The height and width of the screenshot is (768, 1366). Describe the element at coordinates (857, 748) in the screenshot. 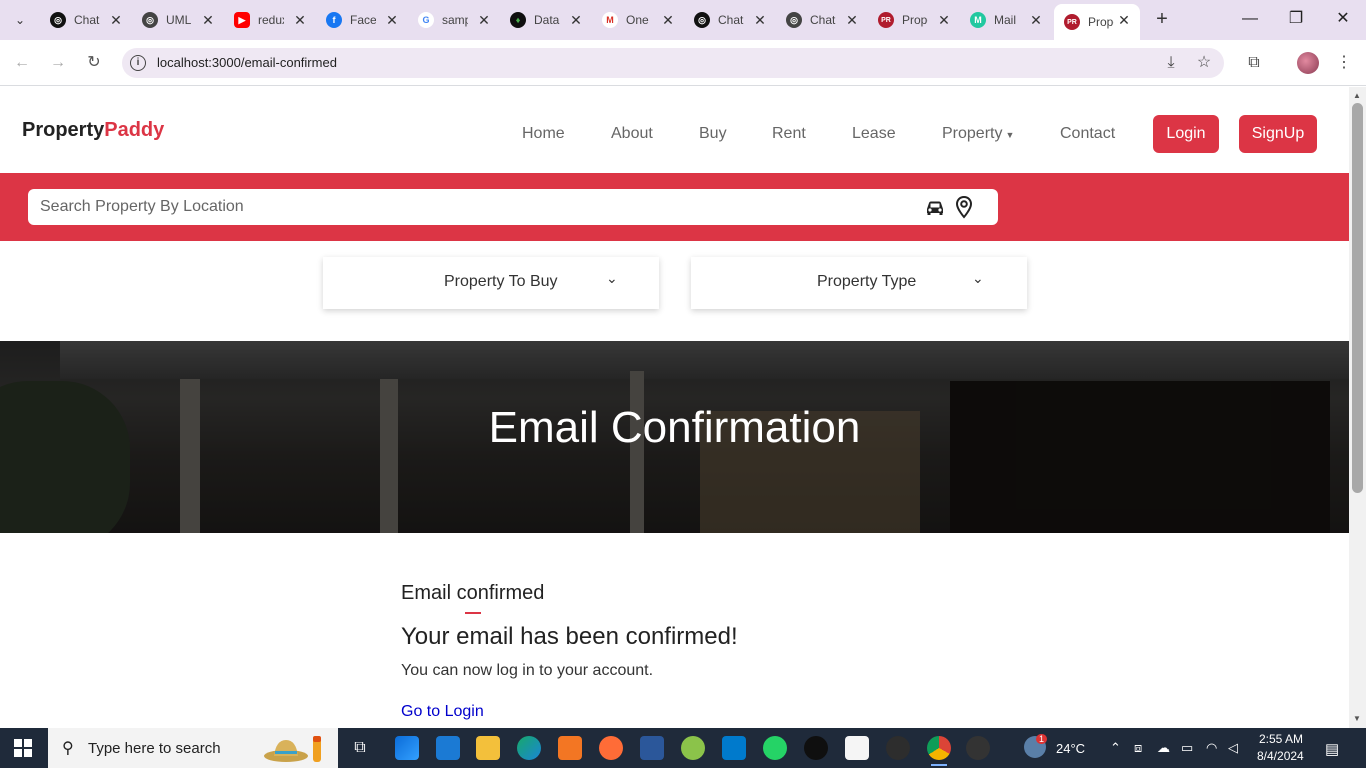

I see `capcut-icon` at that location.